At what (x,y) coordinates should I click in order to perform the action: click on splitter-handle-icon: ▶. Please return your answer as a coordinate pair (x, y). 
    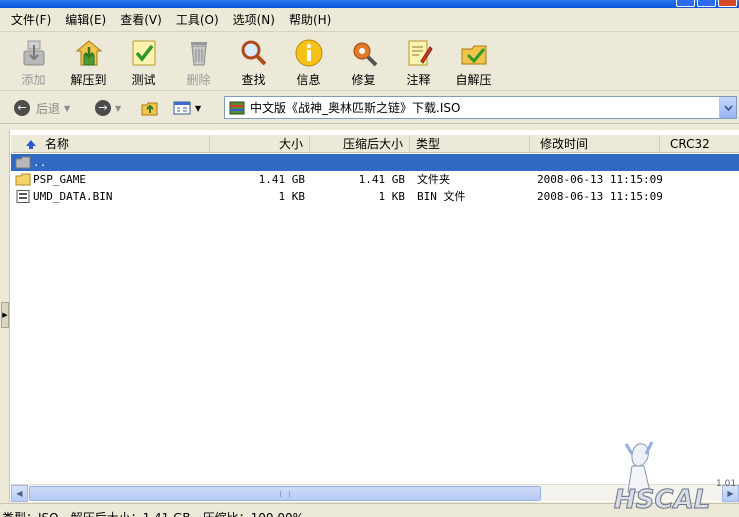
    Looking at the image, I should click on (5, 315).